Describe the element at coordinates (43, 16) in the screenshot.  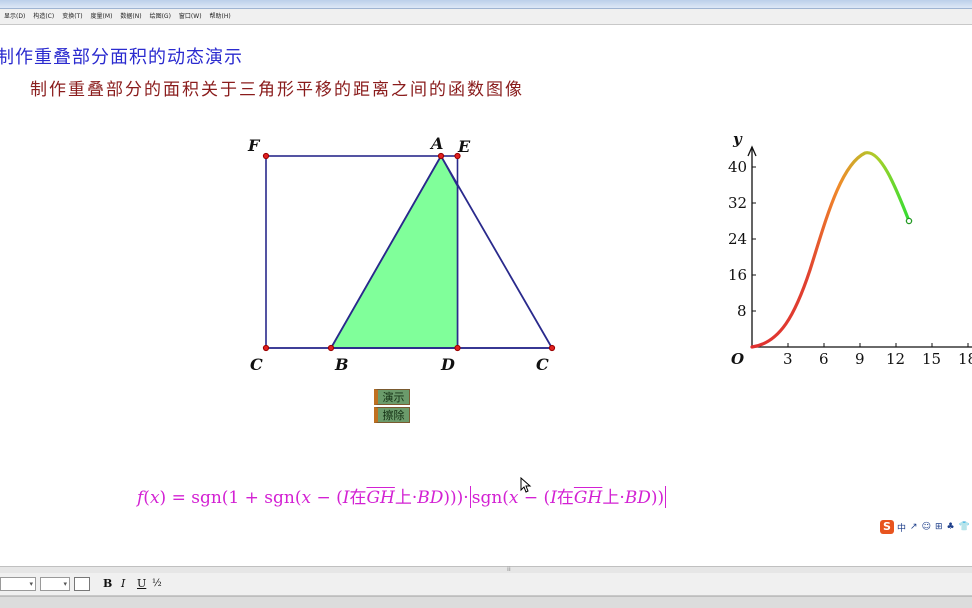
I see `menu-item-construct: 构造(C)` at that location.